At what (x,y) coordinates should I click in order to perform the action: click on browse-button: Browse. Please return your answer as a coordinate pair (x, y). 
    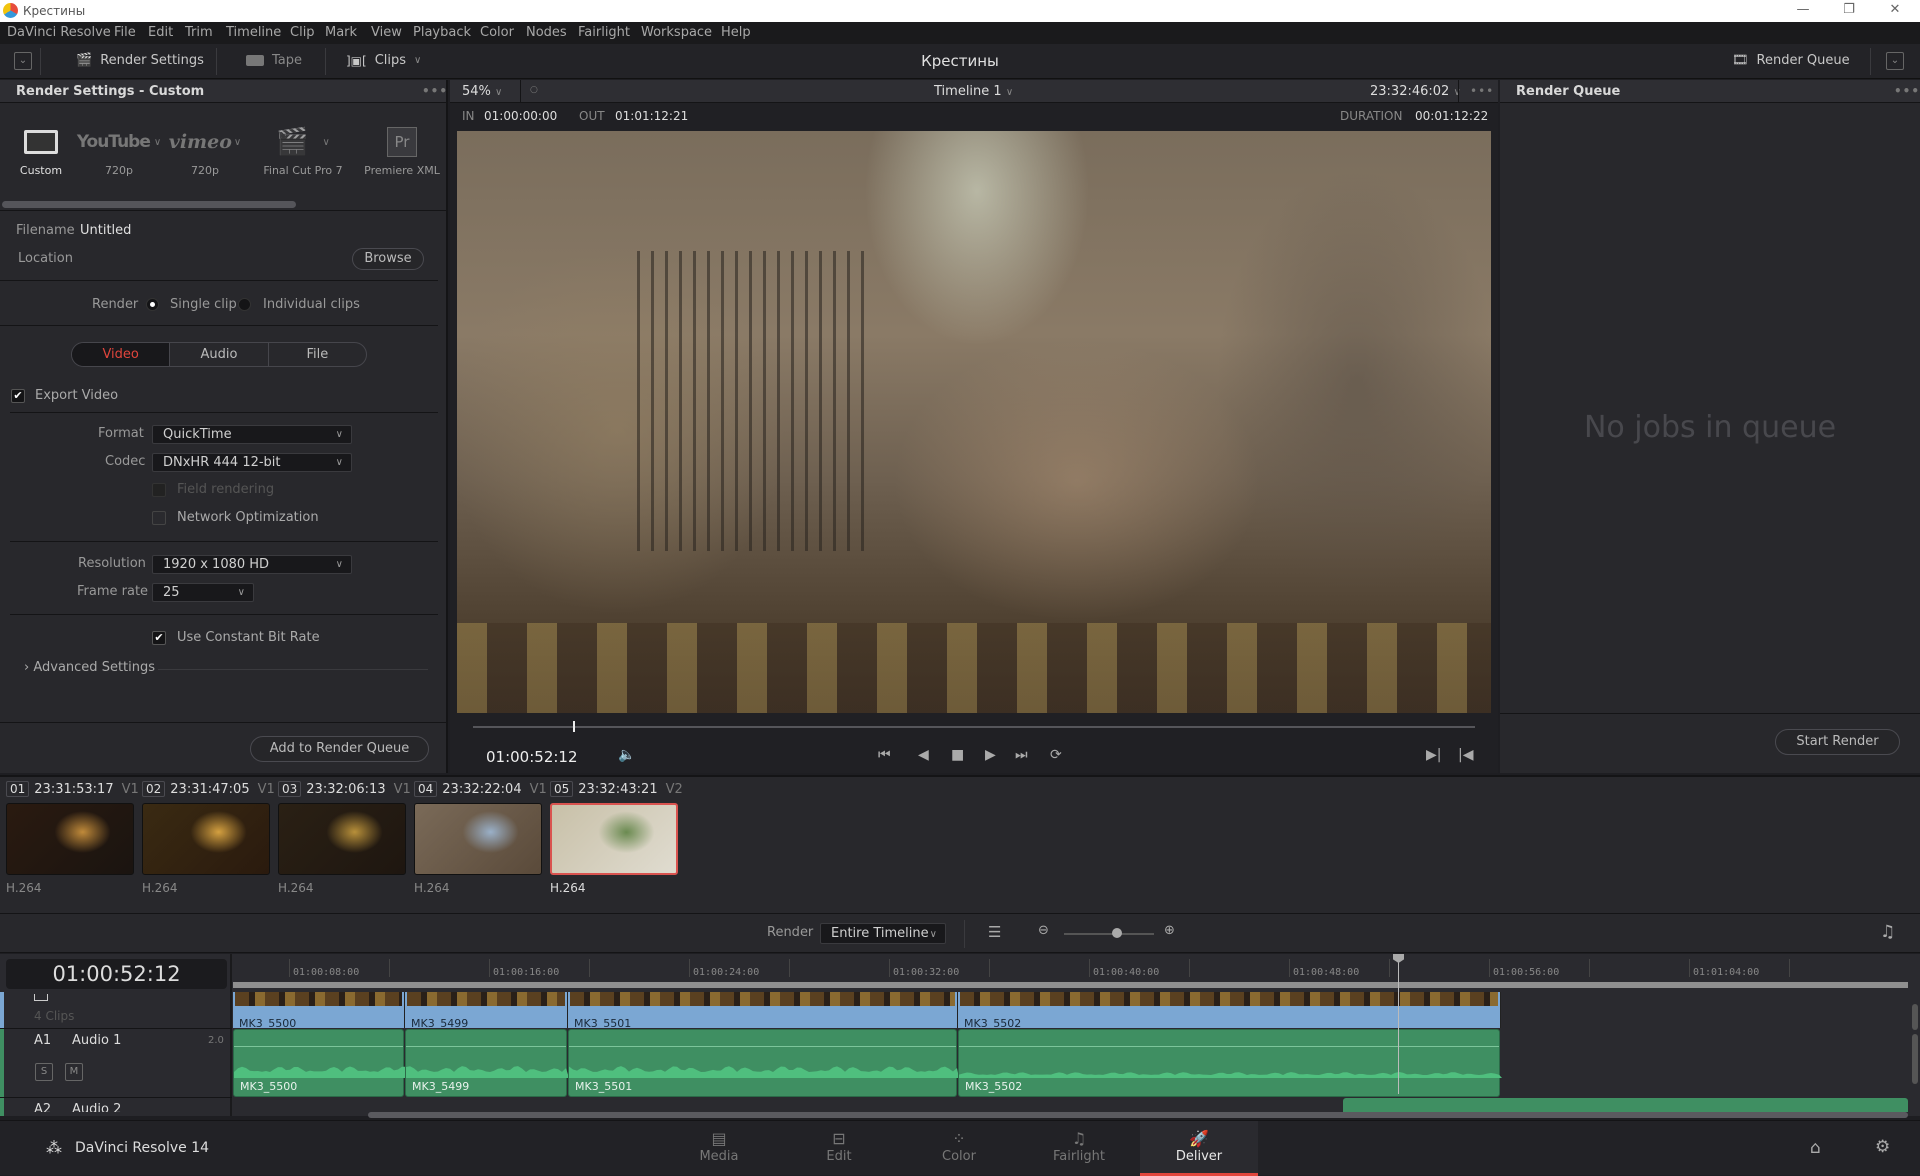
    Looking at the image, I should click on (388, 259).